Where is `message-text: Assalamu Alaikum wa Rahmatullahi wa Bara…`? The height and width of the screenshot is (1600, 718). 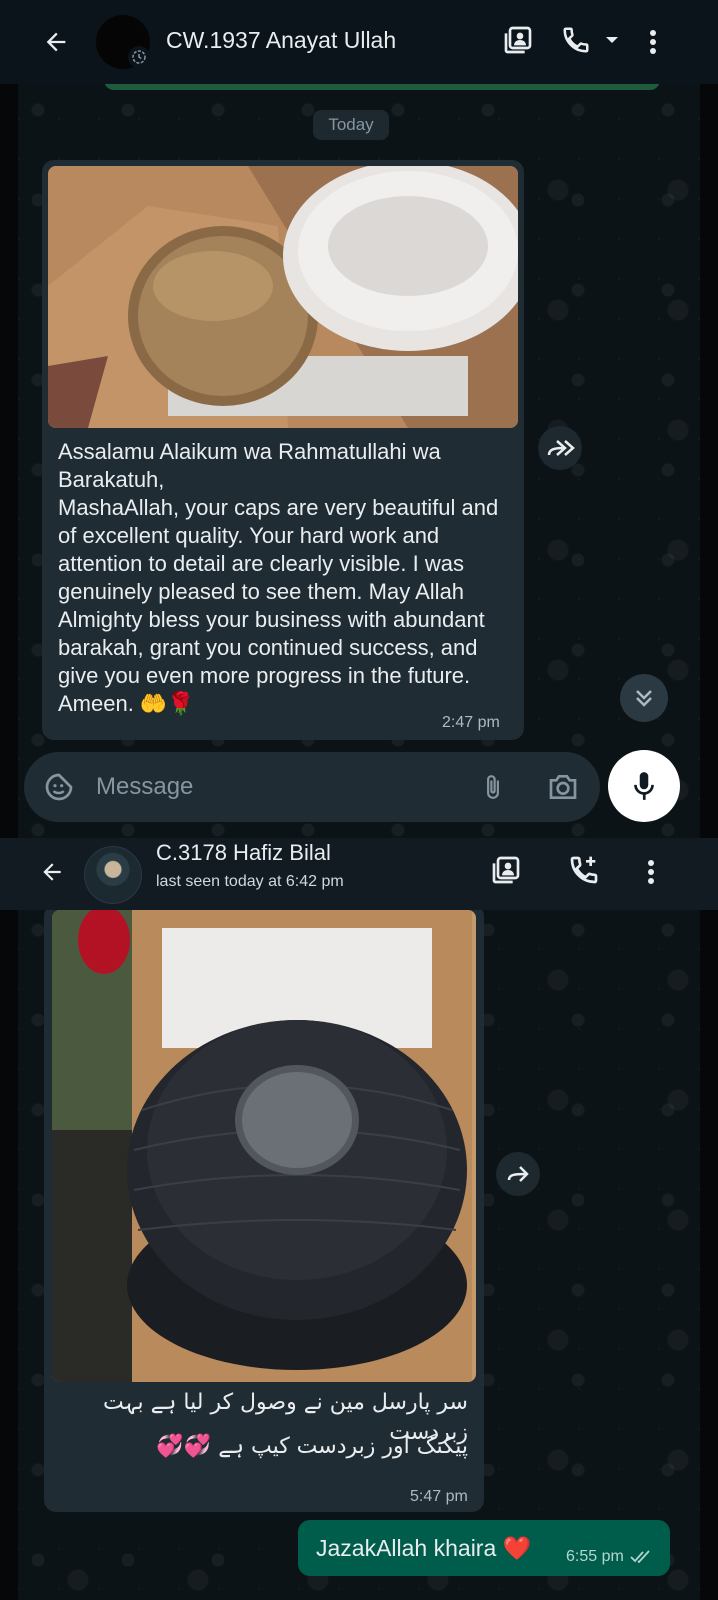 message-text: Assalamu Alaikum wa Rahmatullahi wa Bara… is located at coordinates (278, 577).